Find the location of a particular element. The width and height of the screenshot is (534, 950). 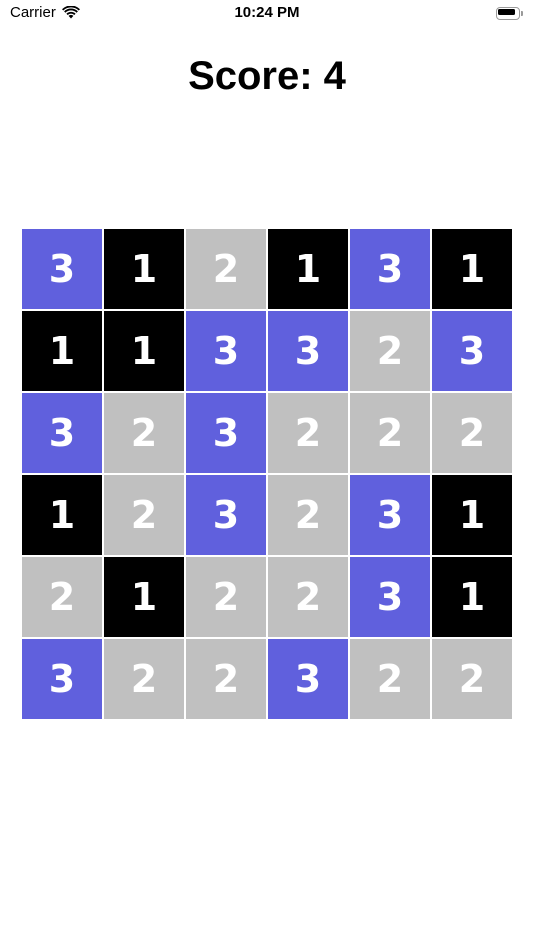

score-label: Score: 4 is located at coordinates (267, 76).